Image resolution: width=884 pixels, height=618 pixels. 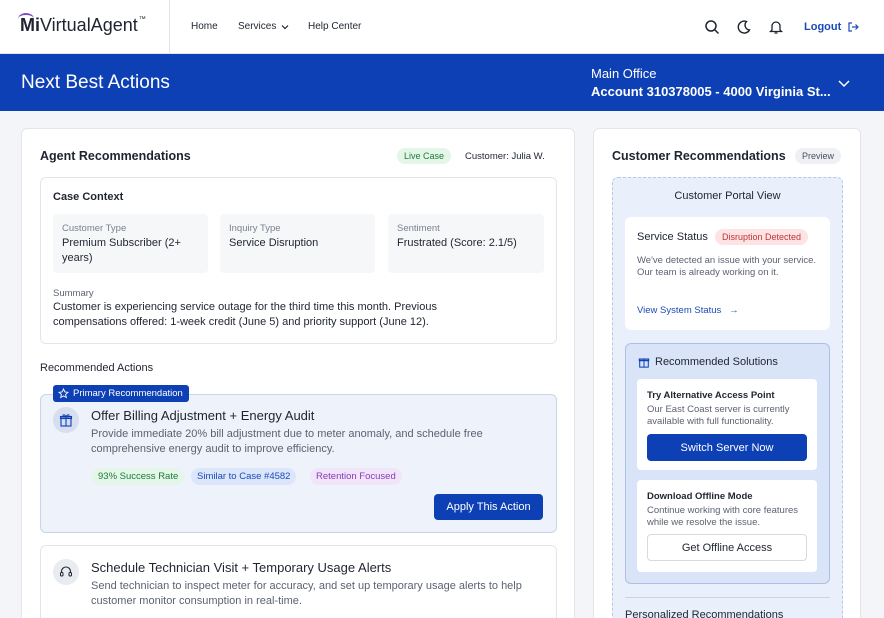 I want to click on nav-services-label: Services, so click(x=257, y=26).